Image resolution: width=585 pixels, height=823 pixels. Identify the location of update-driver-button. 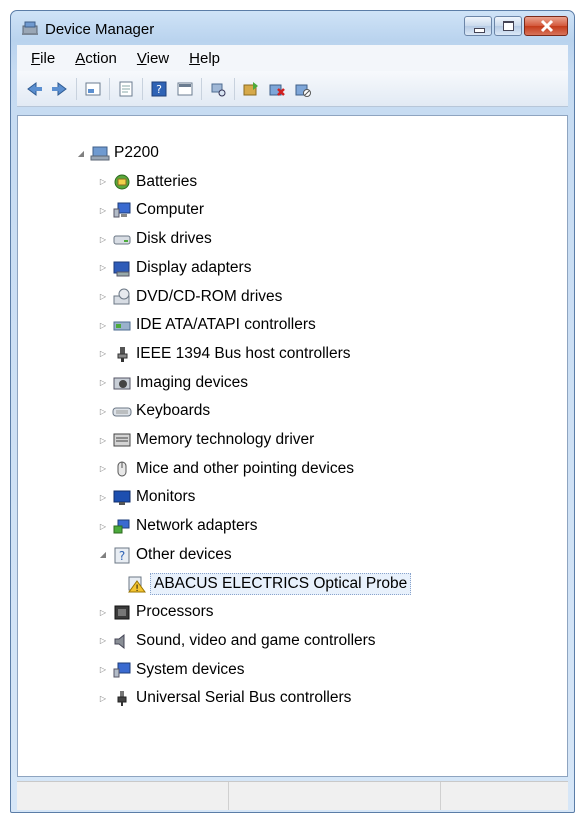
(251, 89).